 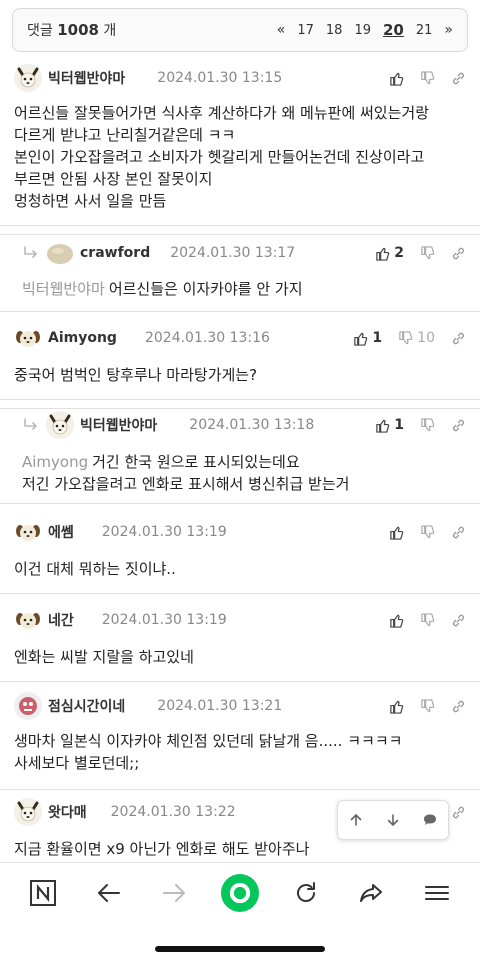 I want to click on comment-line: 부르면 안됨 사장 본인 잘못이지, so click(x=113, y=179).